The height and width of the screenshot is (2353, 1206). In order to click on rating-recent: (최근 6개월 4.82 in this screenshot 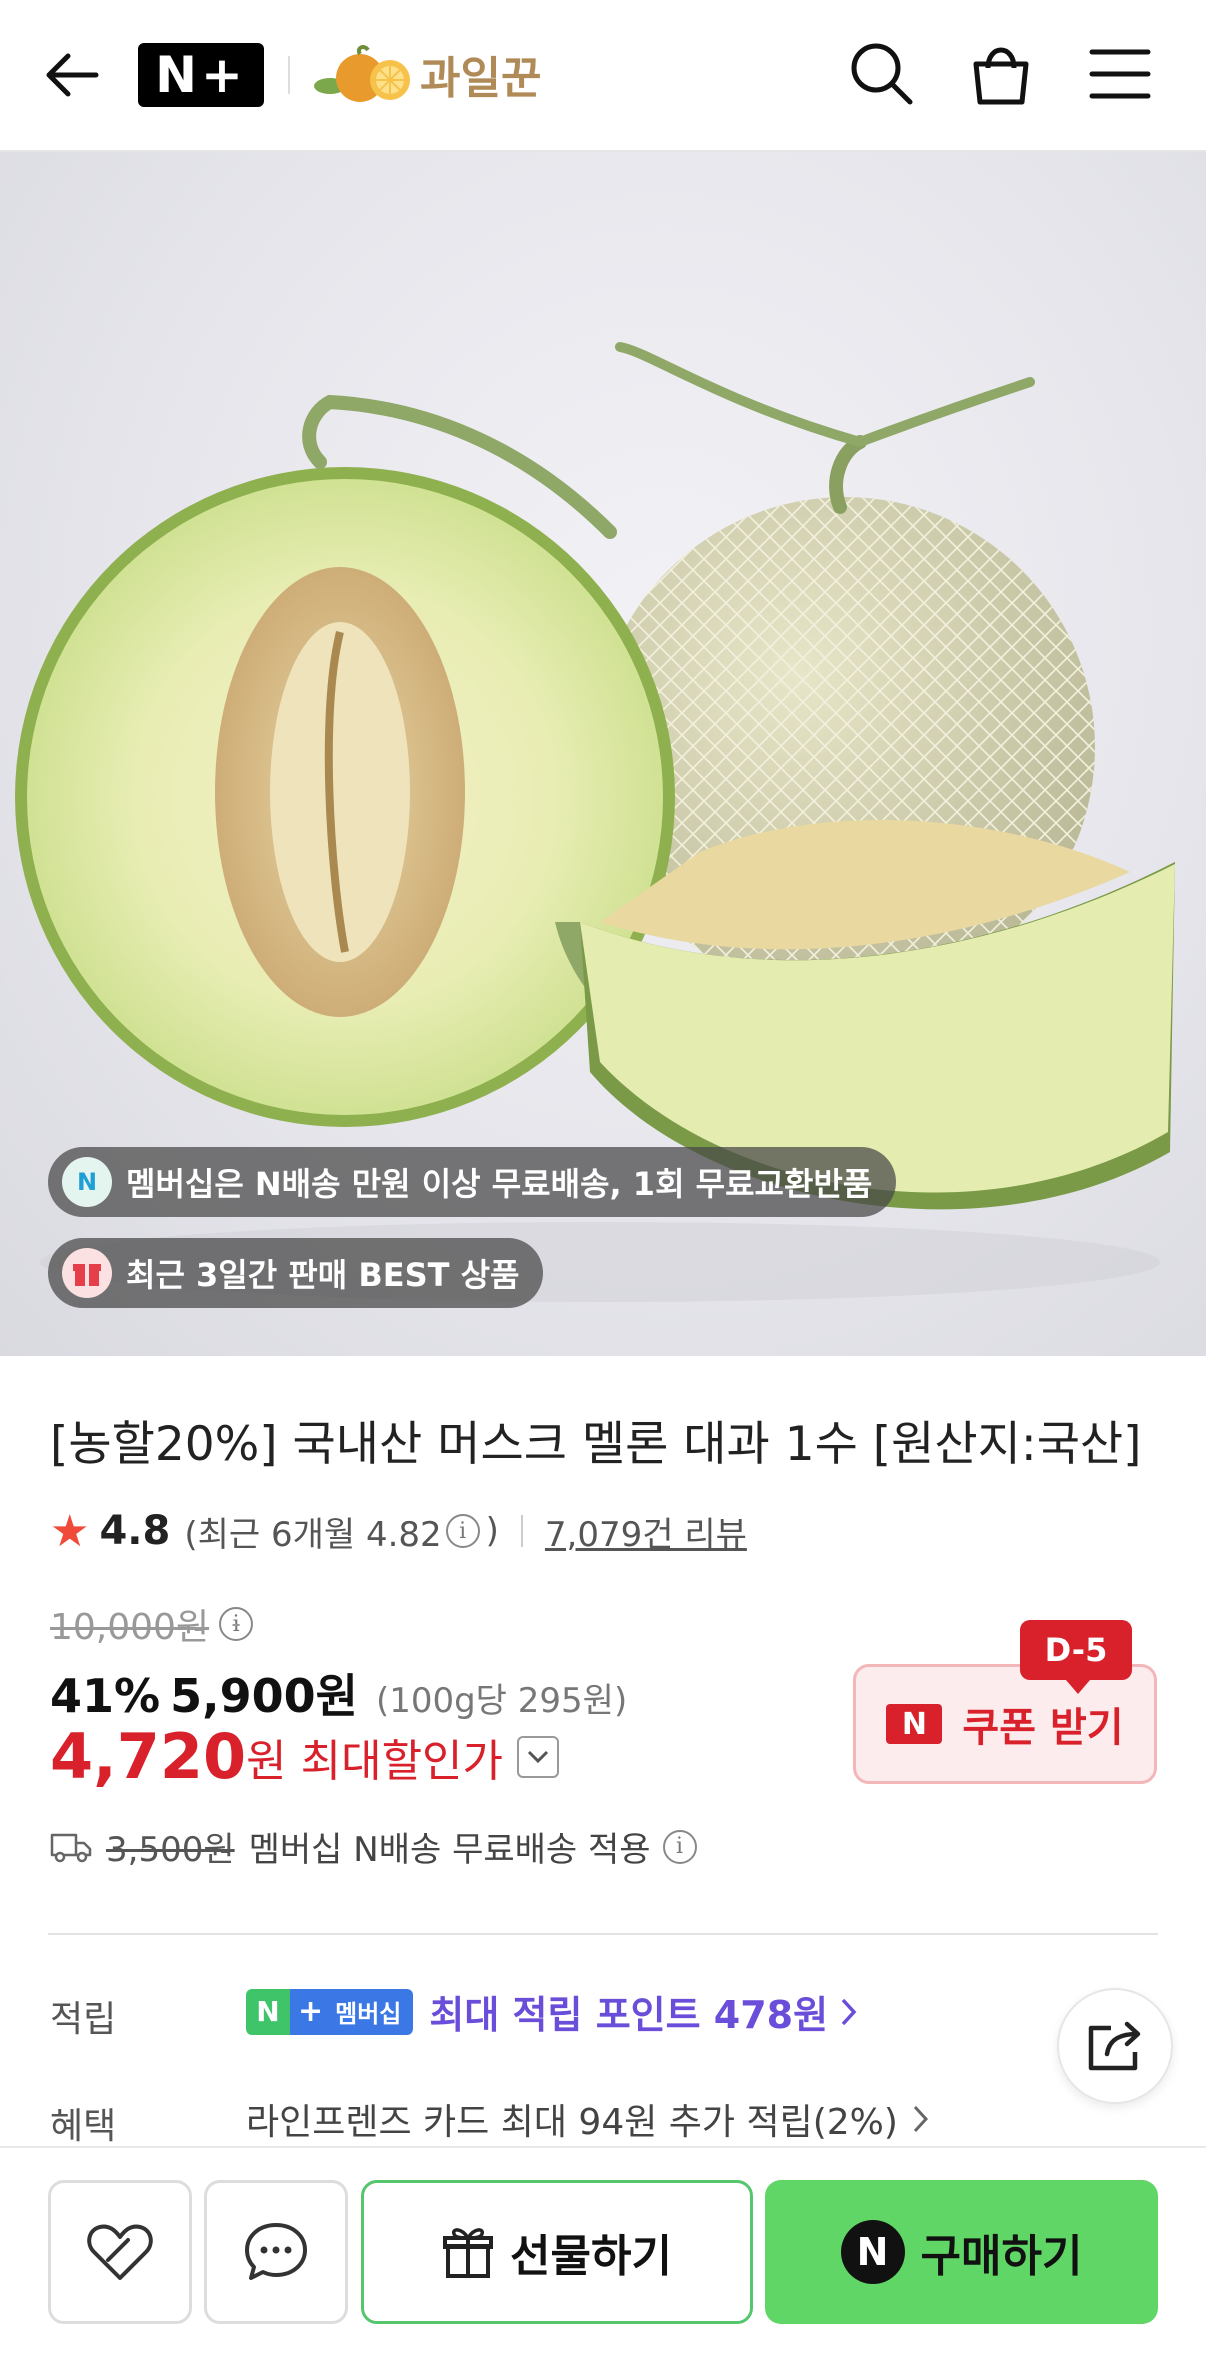, I will do `click(313, 1534)`.